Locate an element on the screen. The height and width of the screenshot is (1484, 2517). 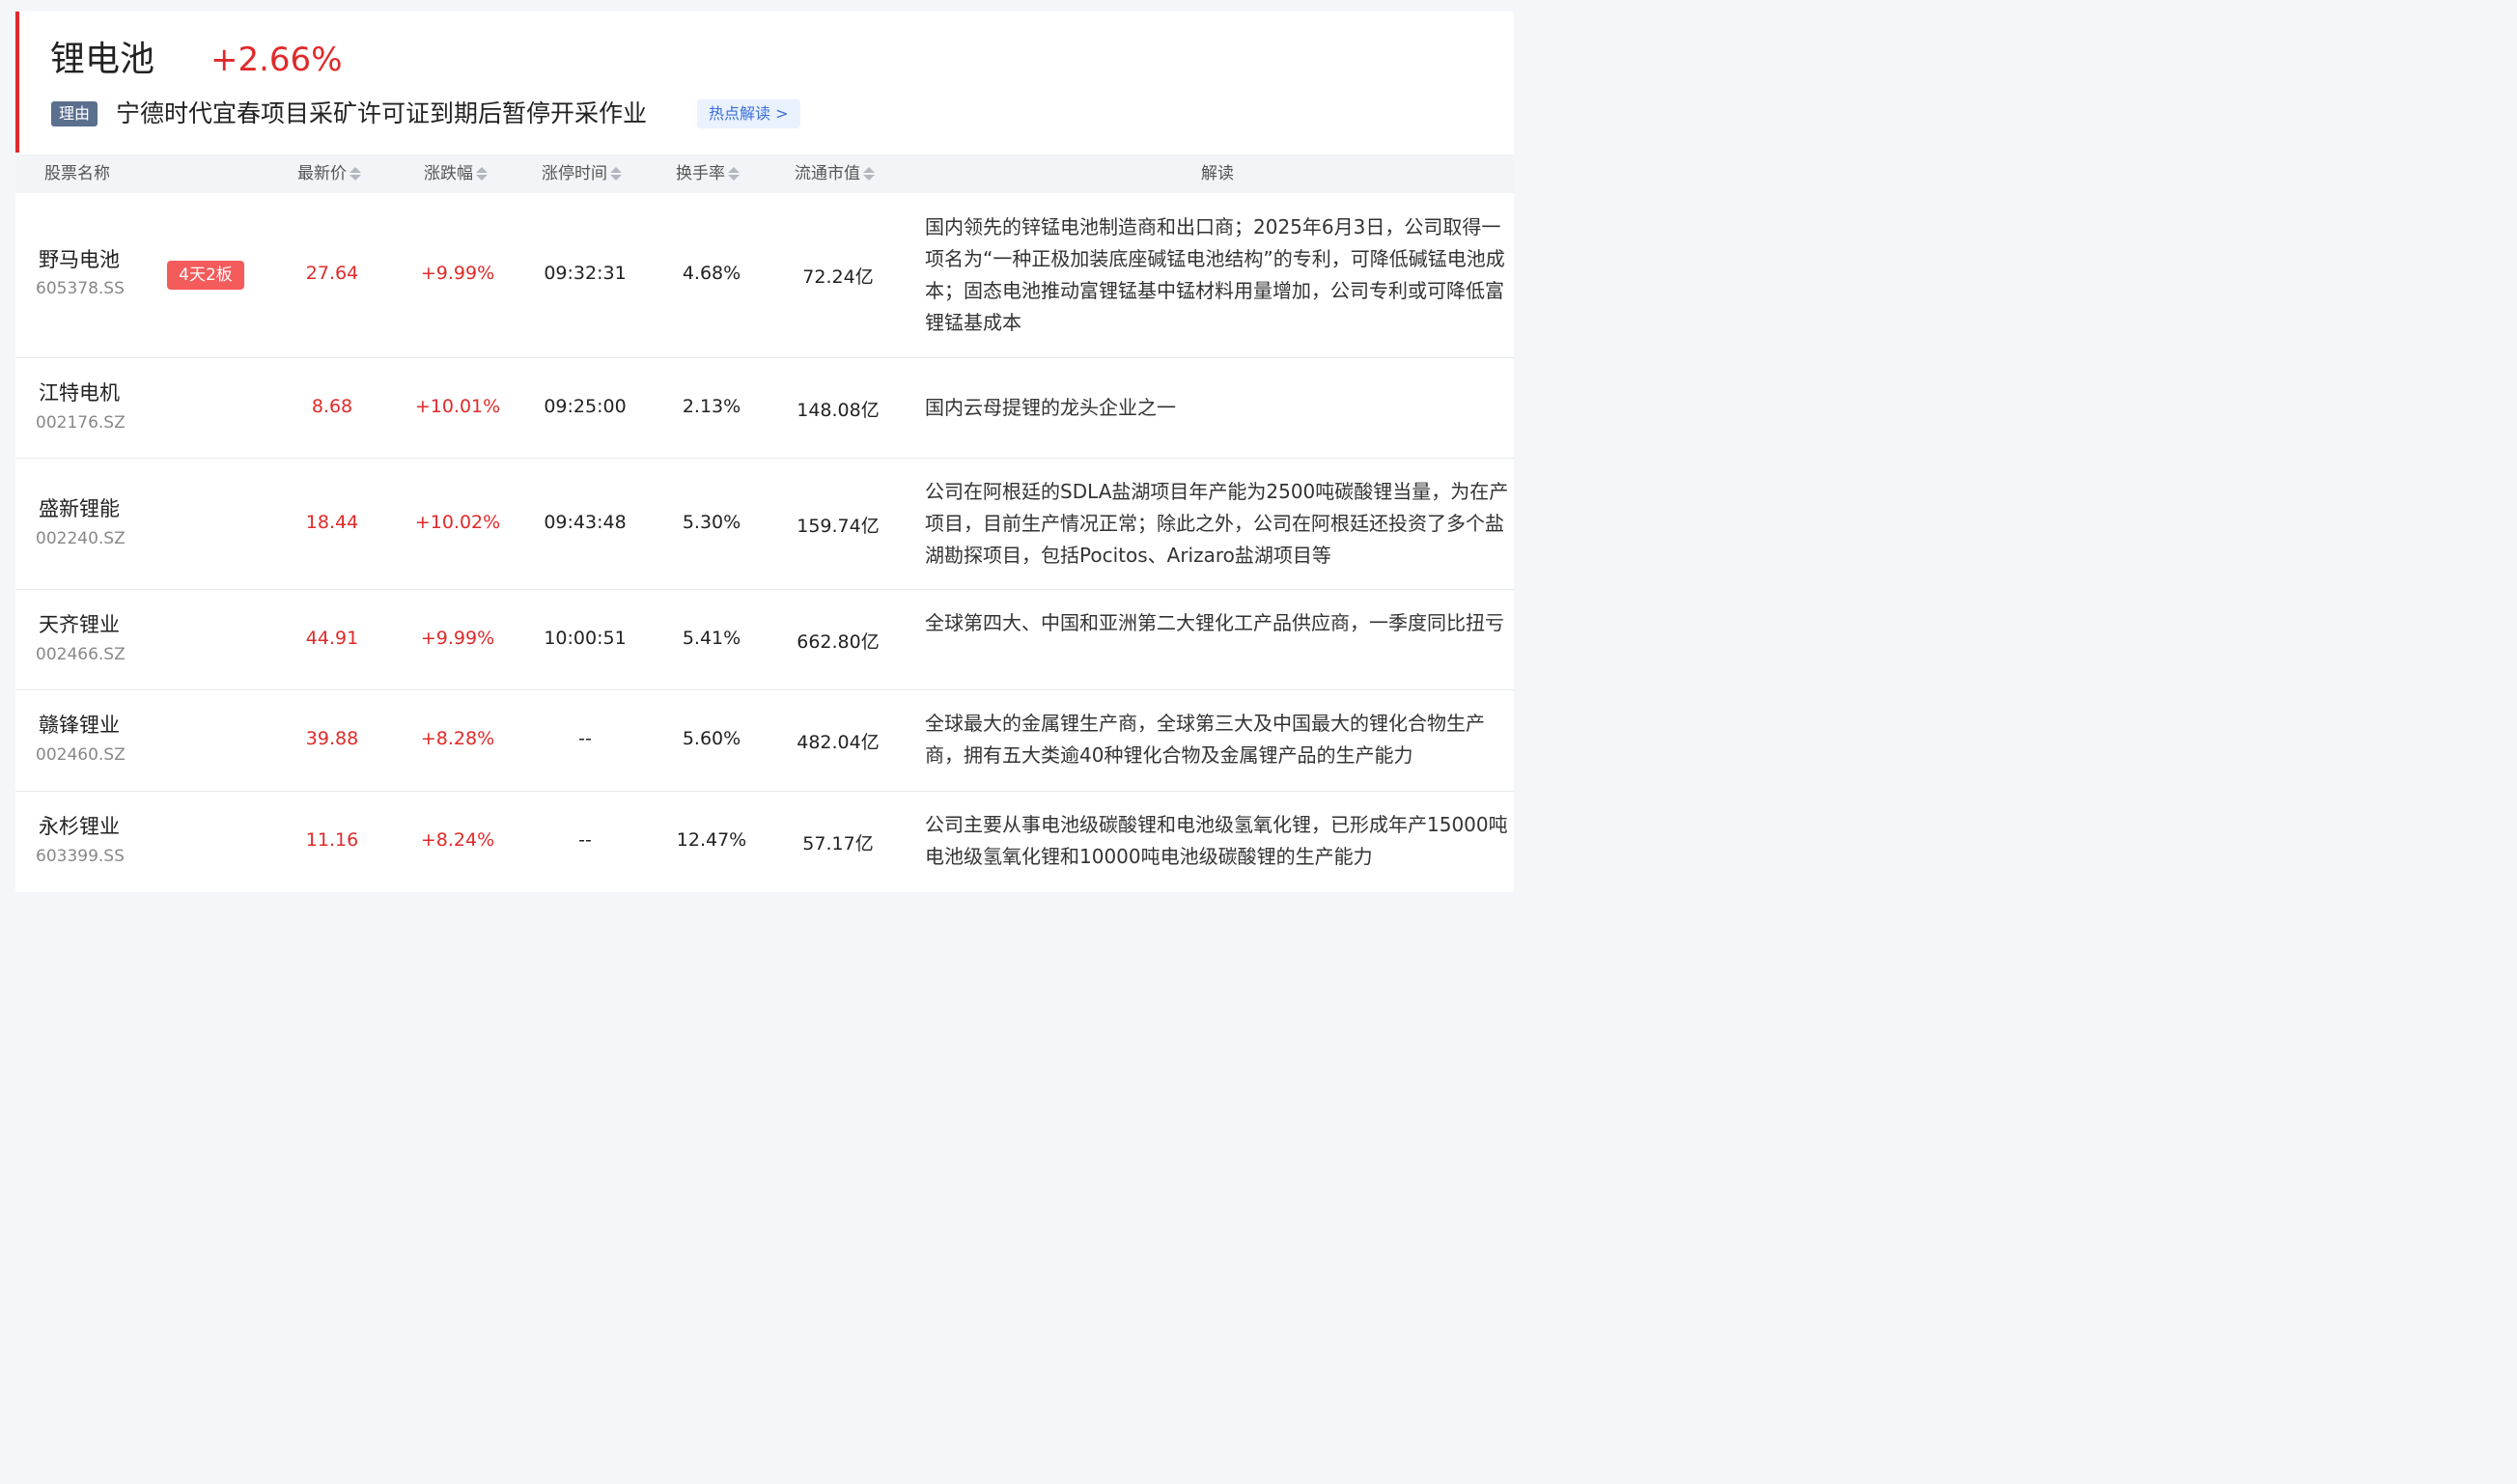
market-cap: 148.08亿 is located at coordinates (838, 411).